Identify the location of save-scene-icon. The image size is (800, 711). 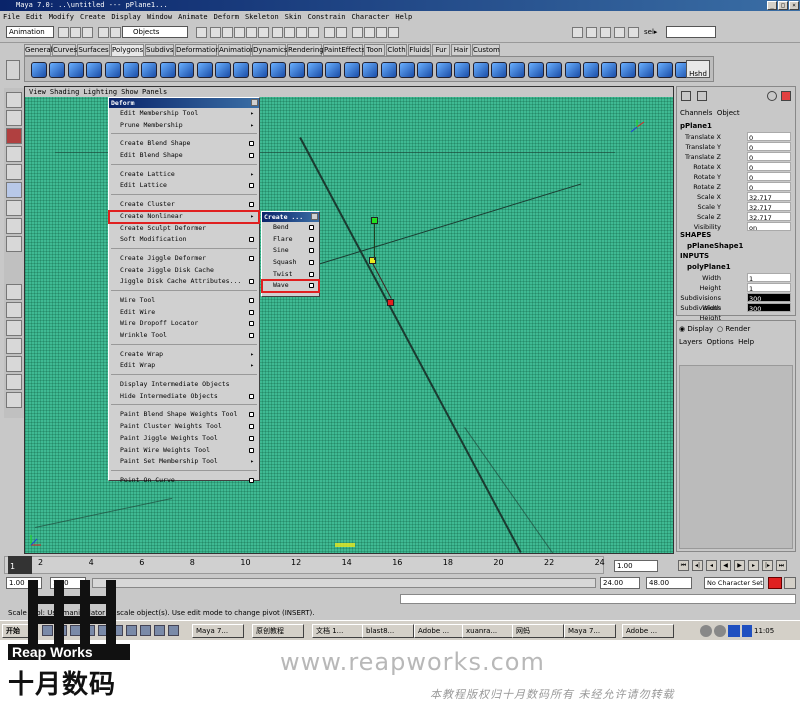
(87, 32).